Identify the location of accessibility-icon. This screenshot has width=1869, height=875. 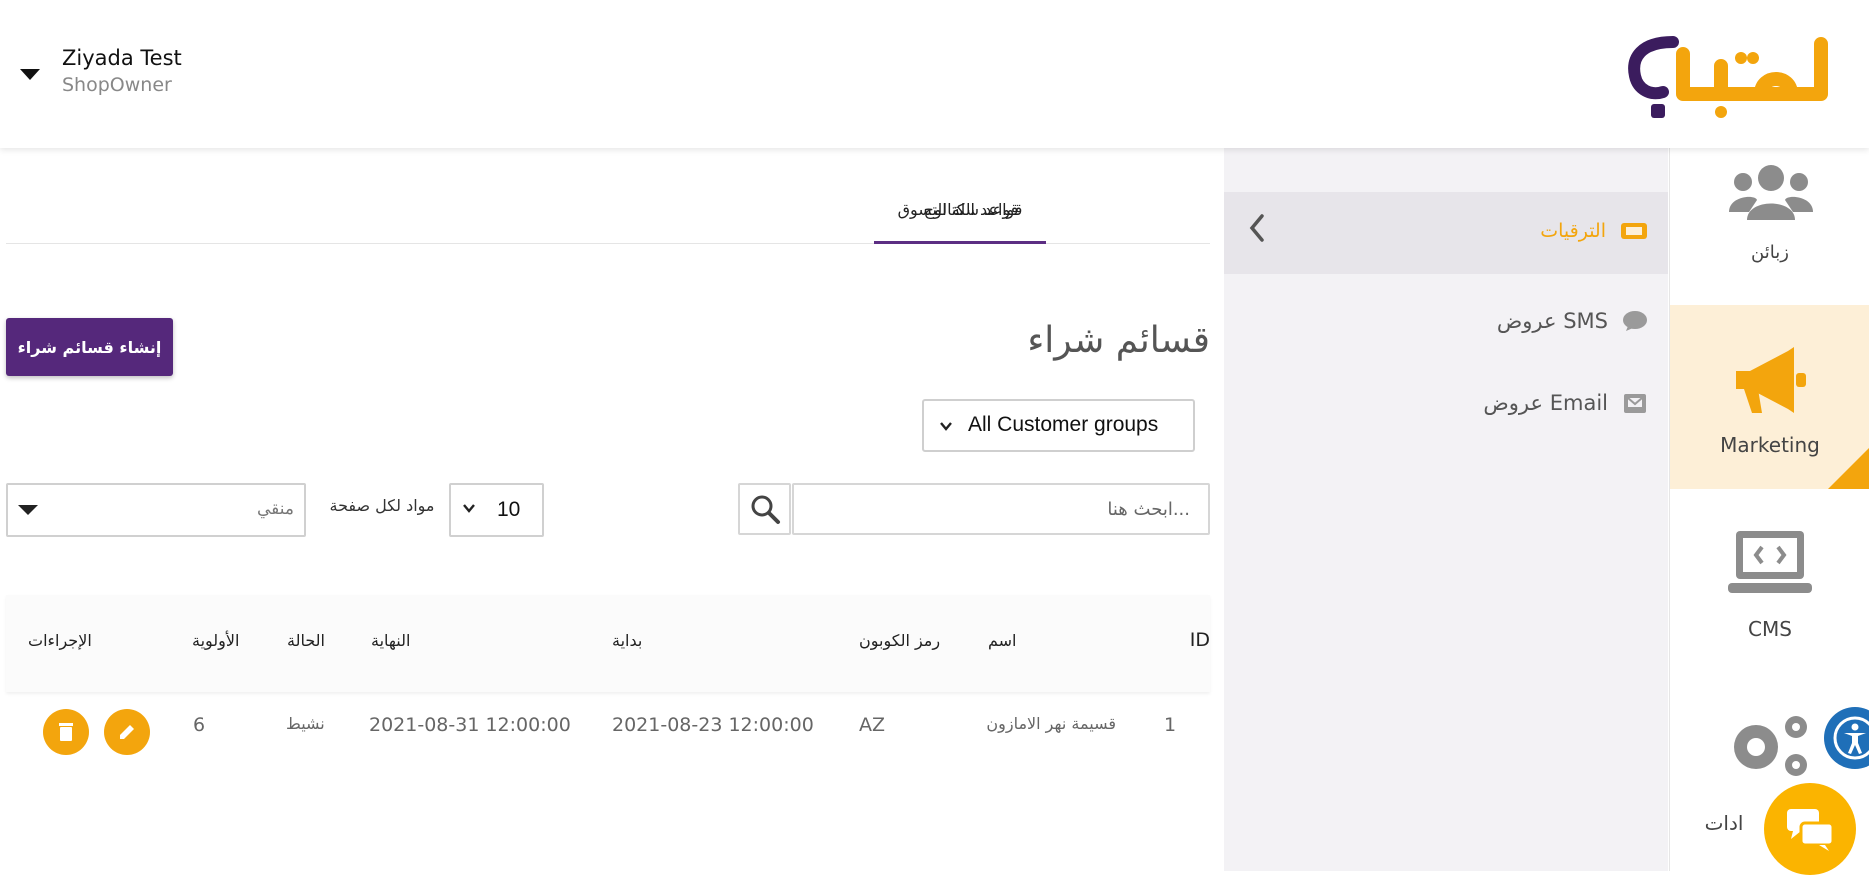
(1851, 738).